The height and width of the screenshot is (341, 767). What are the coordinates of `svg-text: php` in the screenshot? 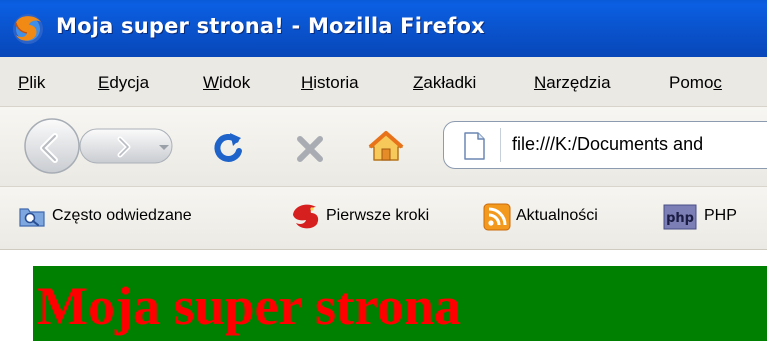 It's located at (680, 218).